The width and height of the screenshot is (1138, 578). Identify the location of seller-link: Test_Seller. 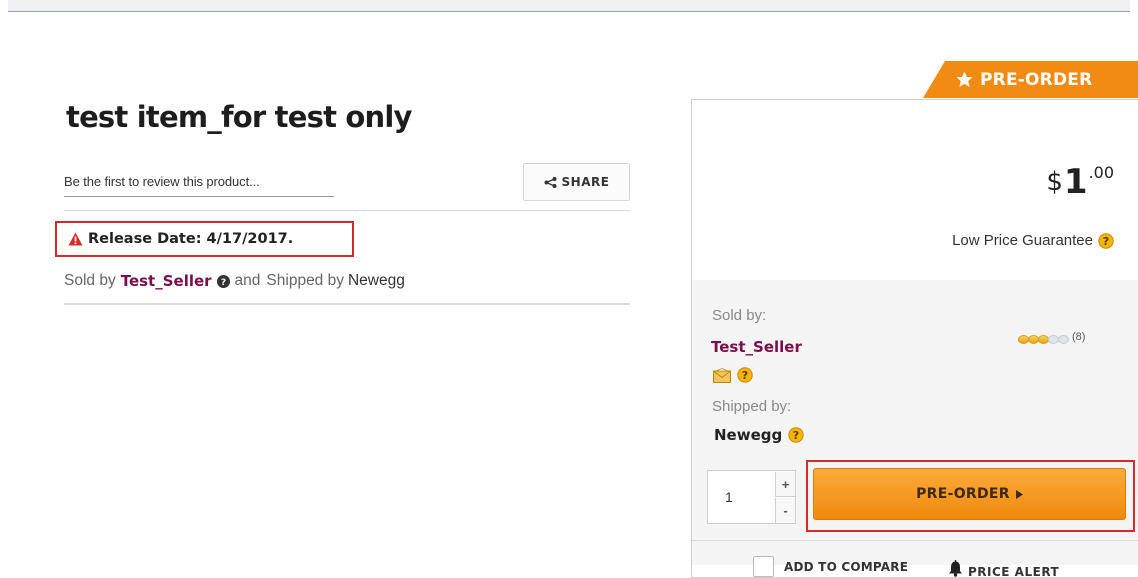
(166, 281).